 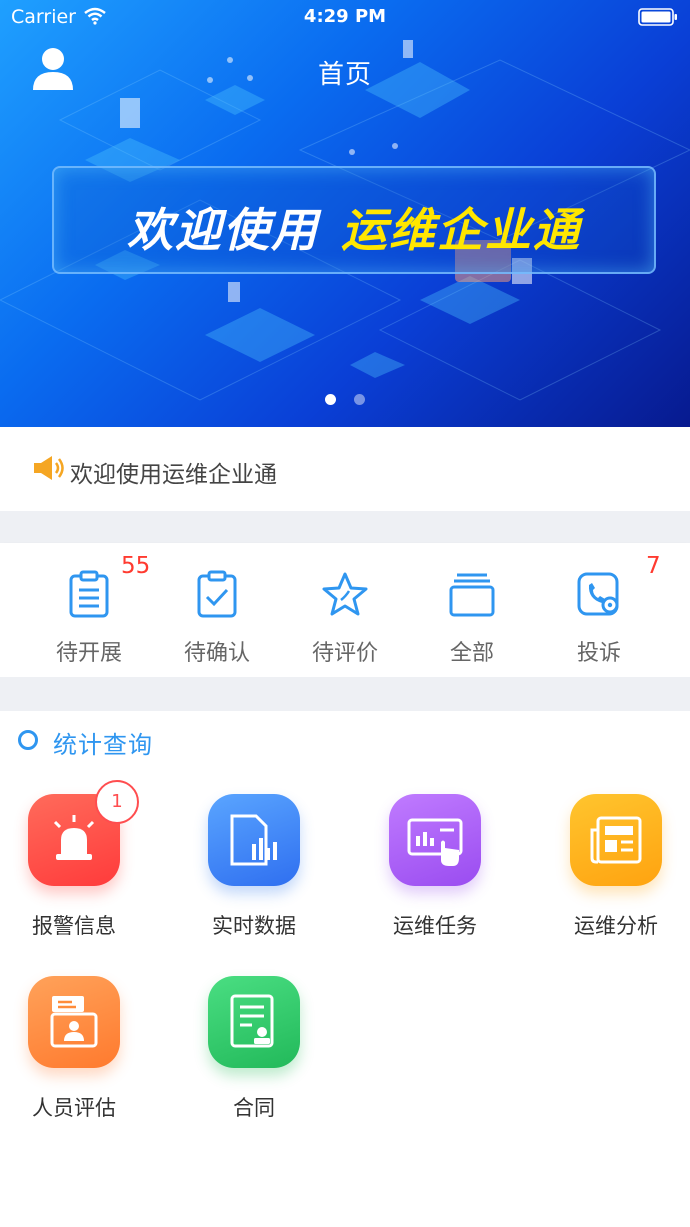 I want to click on tile-label: 运维任务, so click(x=435, y=926).